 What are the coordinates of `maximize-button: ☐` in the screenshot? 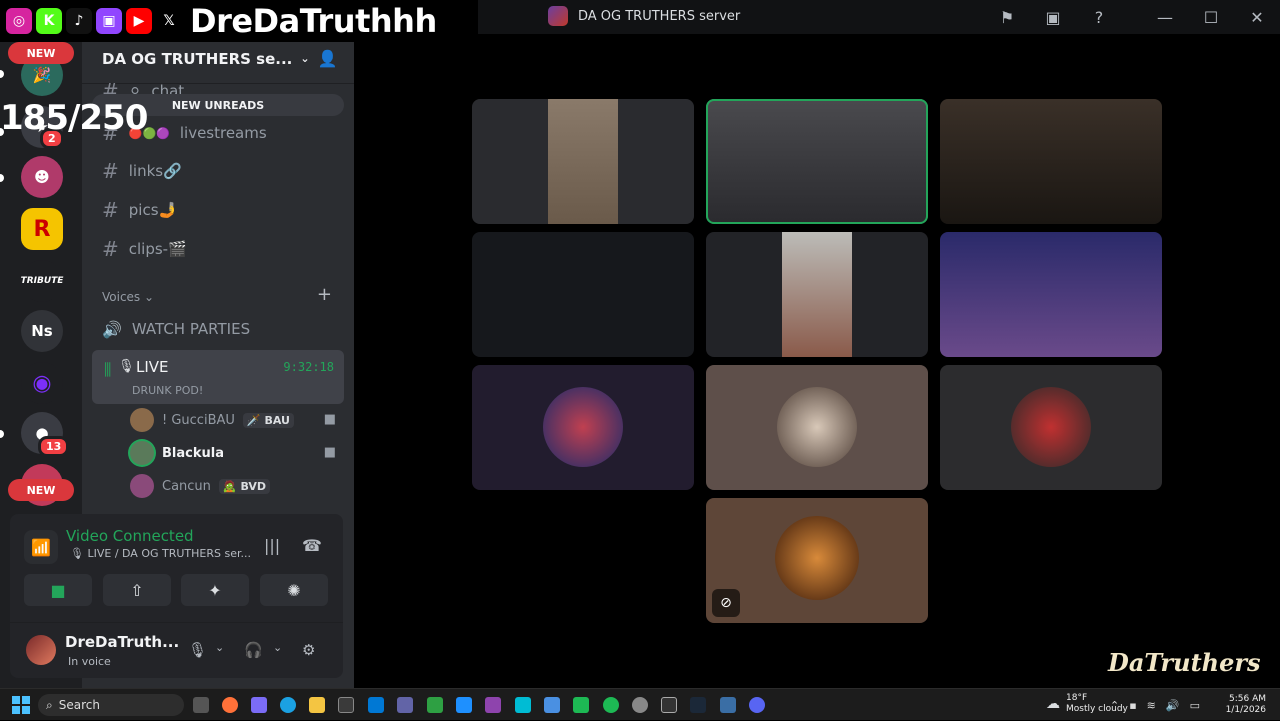 It's located at (1211, 17).